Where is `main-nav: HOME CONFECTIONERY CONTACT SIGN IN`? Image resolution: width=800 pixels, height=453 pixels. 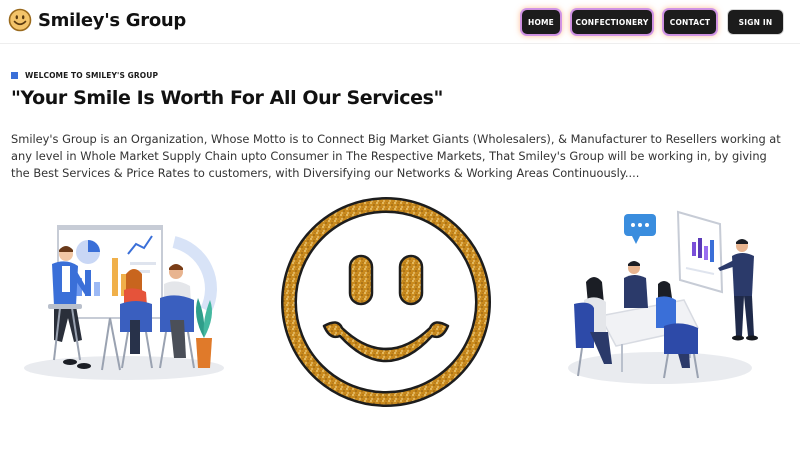 main-nav: HOME CONFECTIONERY CONTACT SIGN IN is located at coordinates (400, 22).